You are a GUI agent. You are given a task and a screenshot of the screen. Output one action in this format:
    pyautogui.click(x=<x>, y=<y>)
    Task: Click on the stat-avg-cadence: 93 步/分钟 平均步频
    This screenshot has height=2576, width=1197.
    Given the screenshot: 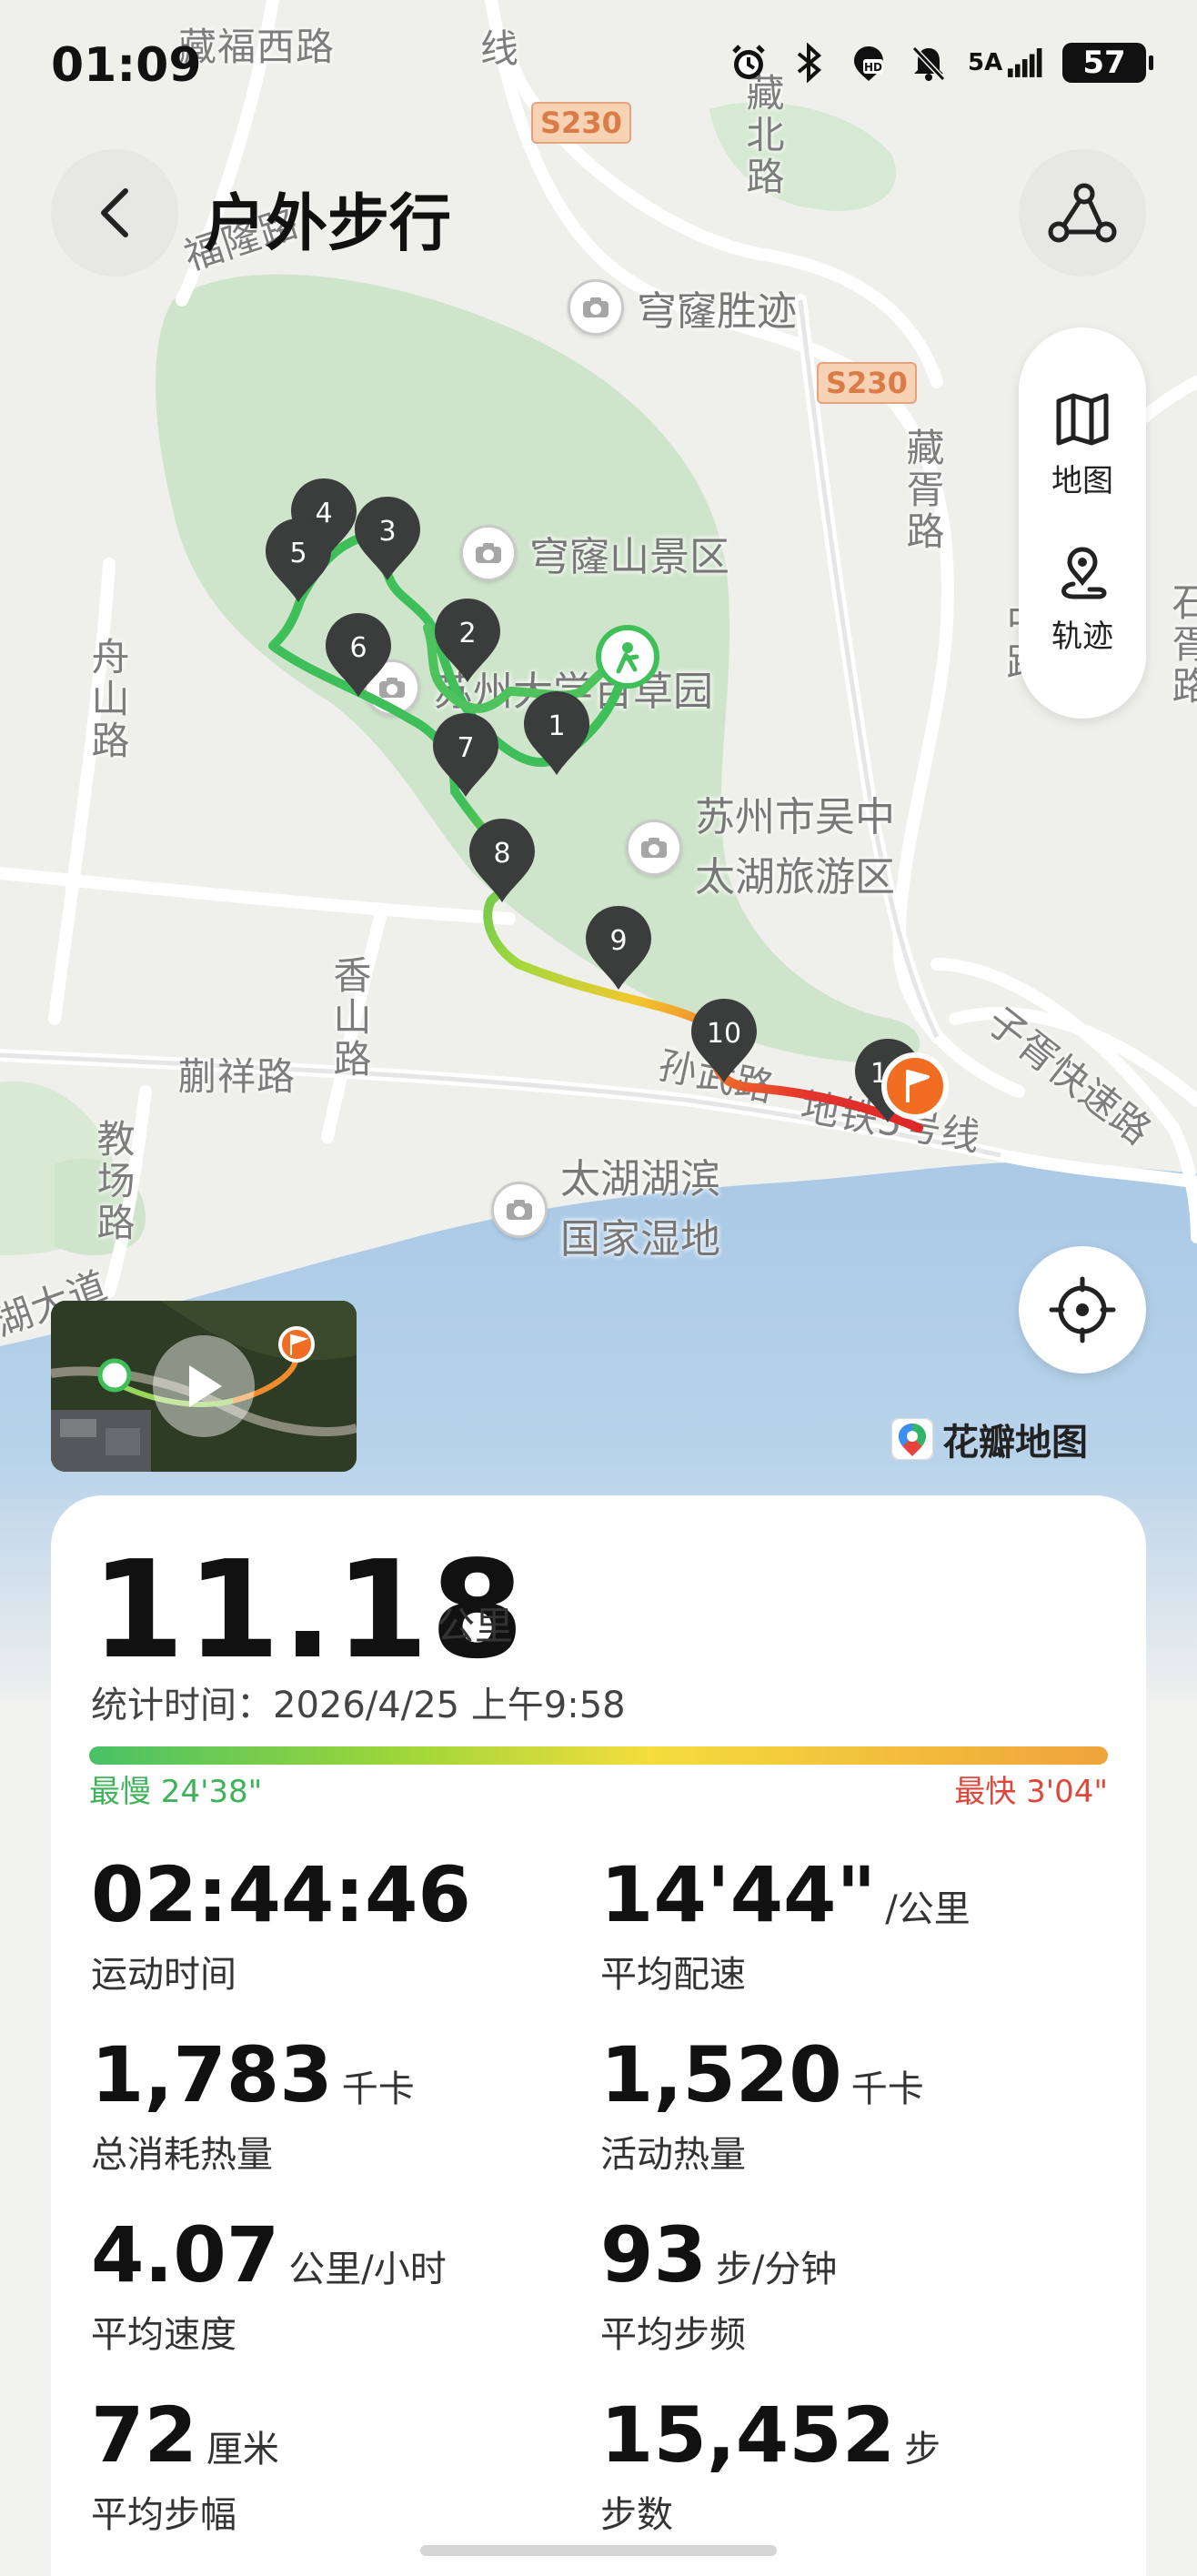 What is the action you would take?
    pyautogui.click(x=718, y=2284)
    